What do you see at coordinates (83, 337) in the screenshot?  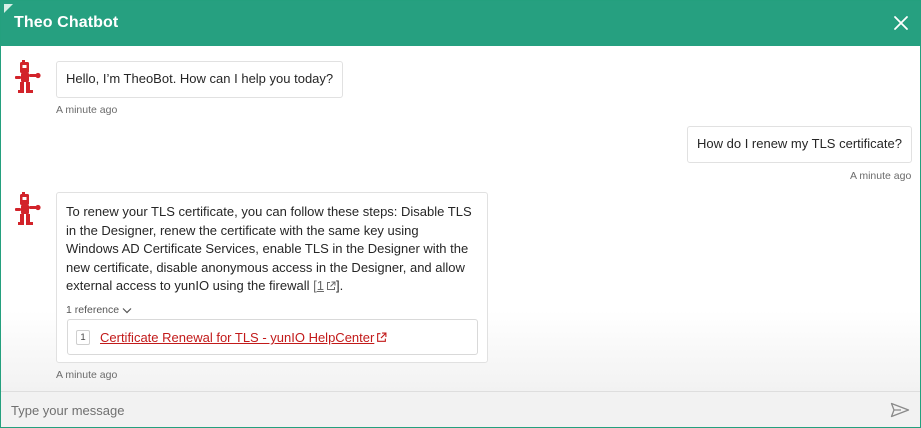 I see `reference-number: 1` at bounding box center [83, 337].